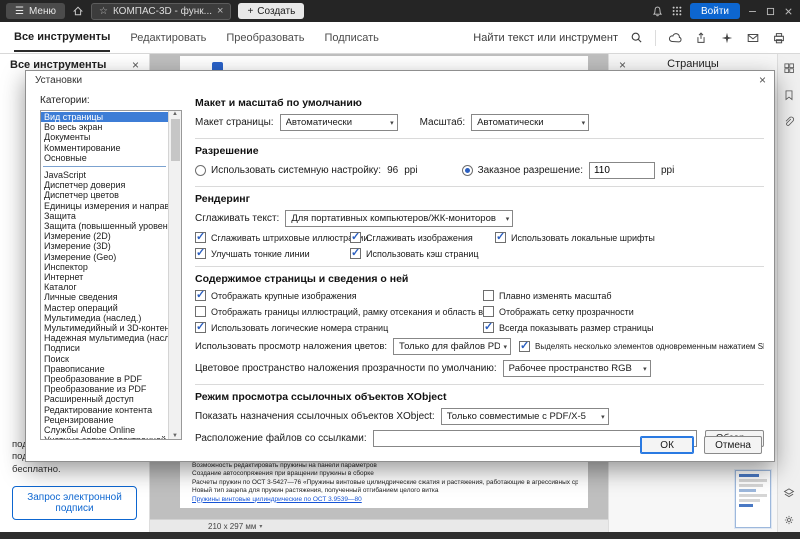 This screenshot has height=539, width=800. Describe the element at coordinates (281, 236) in the screenshot. I see `smooth-line-art-checkbox: Сглаживать штриховые иллюстрации` at that location.